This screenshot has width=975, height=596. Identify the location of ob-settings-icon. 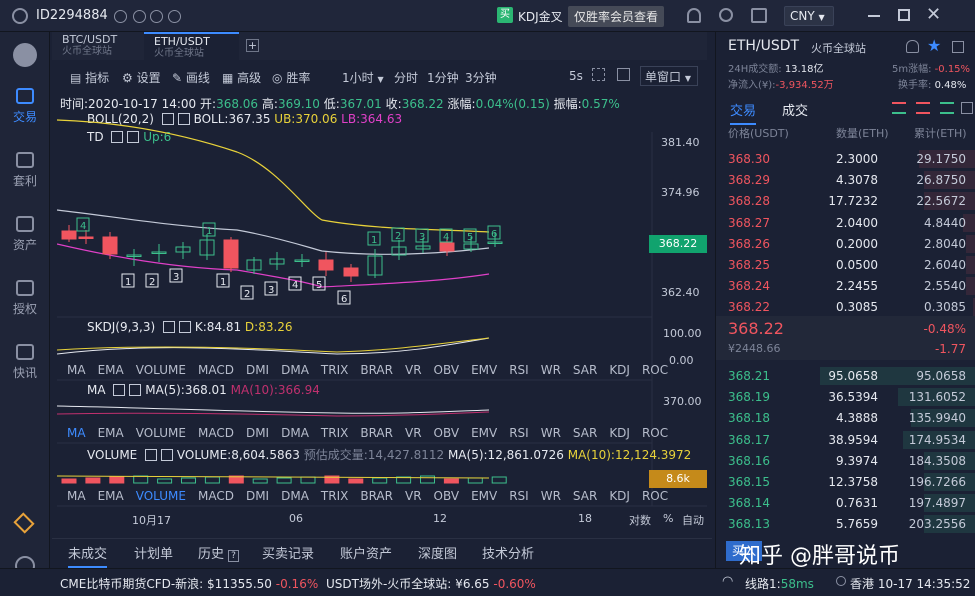
(967, 108).